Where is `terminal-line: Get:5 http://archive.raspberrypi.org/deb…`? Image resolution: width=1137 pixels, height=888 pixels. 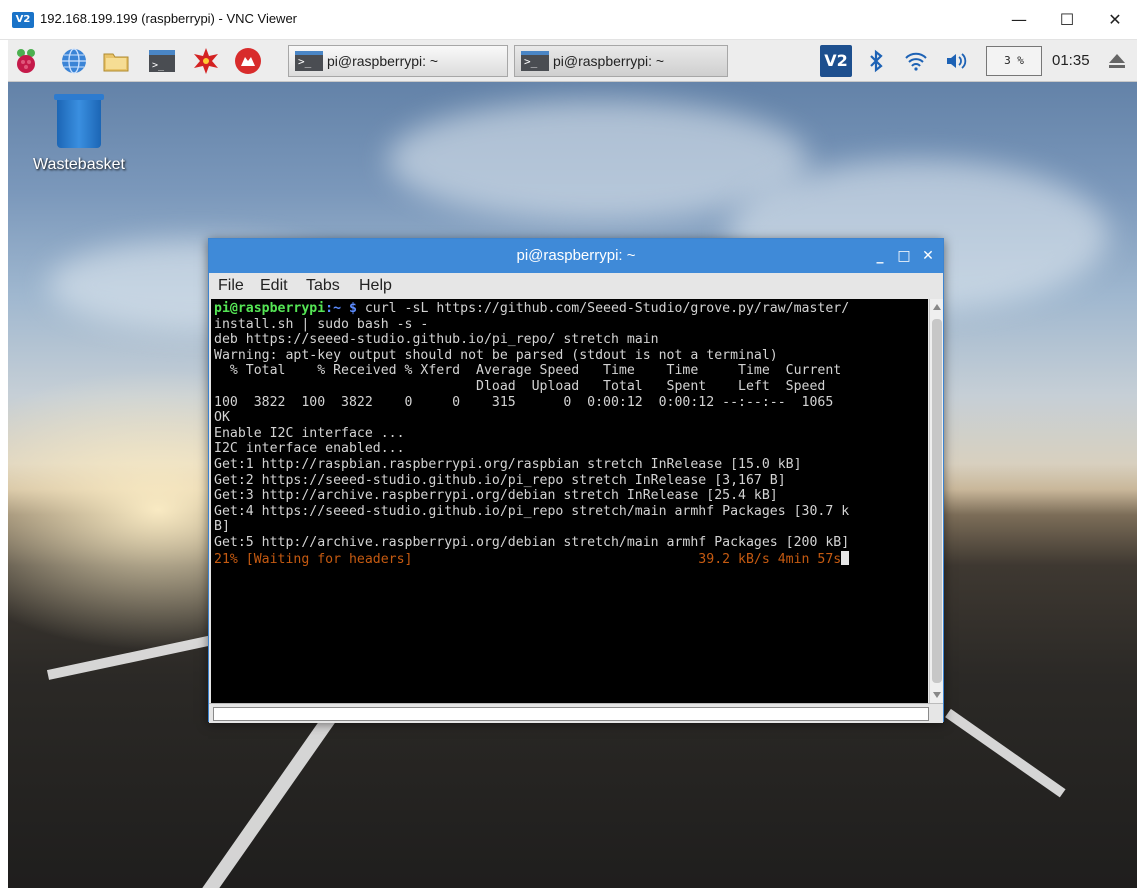
terminal-line: Get:5 http://archive.raspberrypi.org/deb… is located at coordinates (532, 542).